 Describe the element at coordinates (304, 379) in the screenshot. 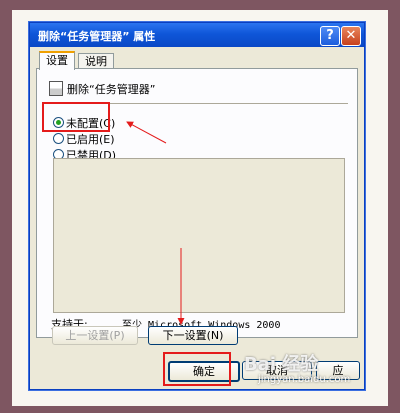

I see `watermark-url: jingyan.baidu.com` at that location.